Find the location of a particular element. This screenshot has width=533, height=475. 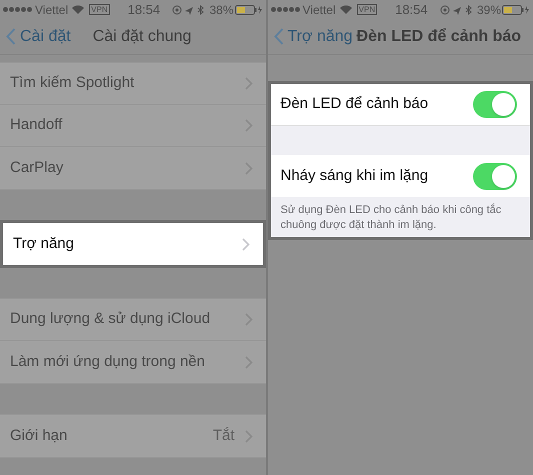

back-button: Trợ năng is located at coordinates (313, 36).